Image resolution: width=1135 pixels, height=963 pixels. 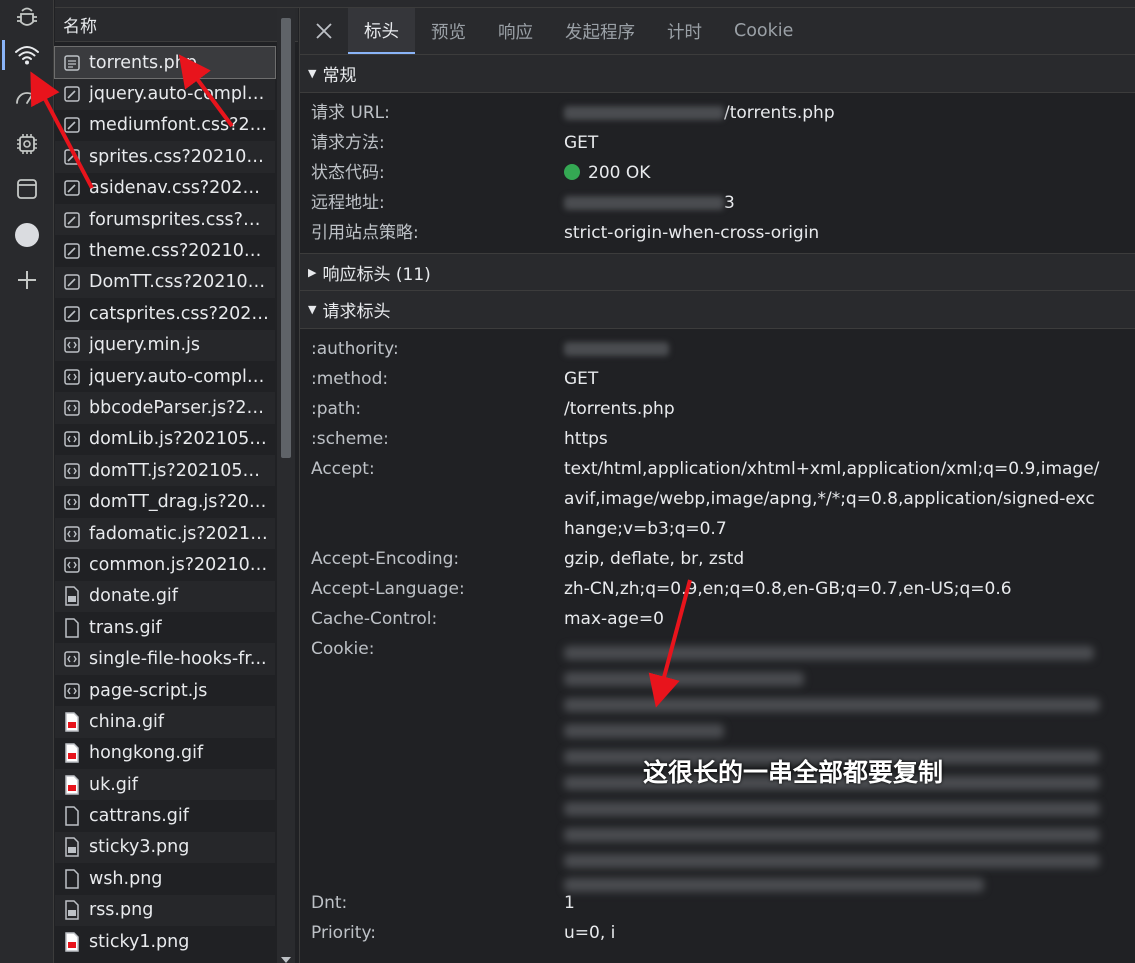 What do you see at coordinates (832, 233) in the screenshot?
I see `header-value: strict-origin-when-cross-origin` at bounding box center [832, 233].